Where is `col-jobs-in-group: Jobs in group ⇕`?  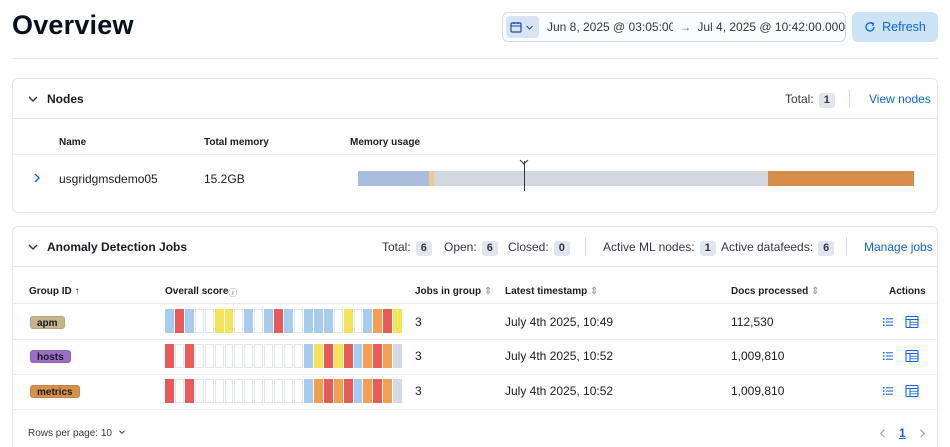 col-jobs-in-group: Jobs in group ⇕ is located at coordinates (453, 291).